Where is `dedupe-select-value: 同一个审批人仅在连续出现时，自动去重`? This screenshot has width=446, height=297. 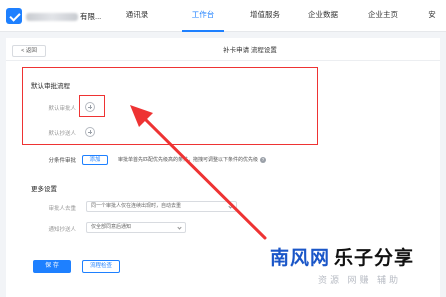 dedupe-select-value: 同一个审批人仅在连续出现时，自动去重 is located at coordinates (136, 206).